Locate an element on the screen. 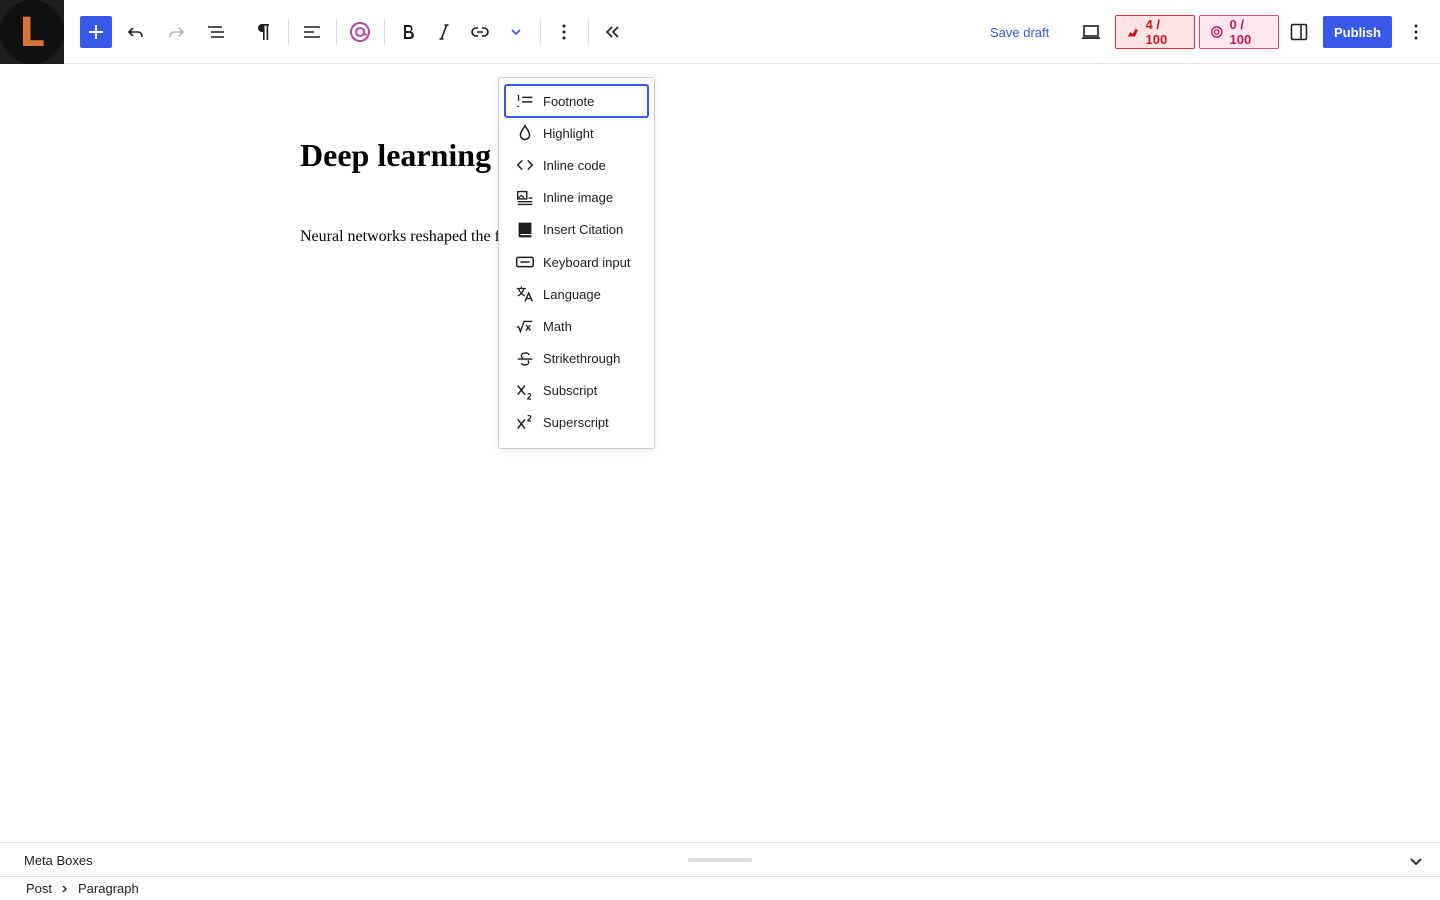  seo-score-value: 4 / 100 is located at coordinates (1156, 32).